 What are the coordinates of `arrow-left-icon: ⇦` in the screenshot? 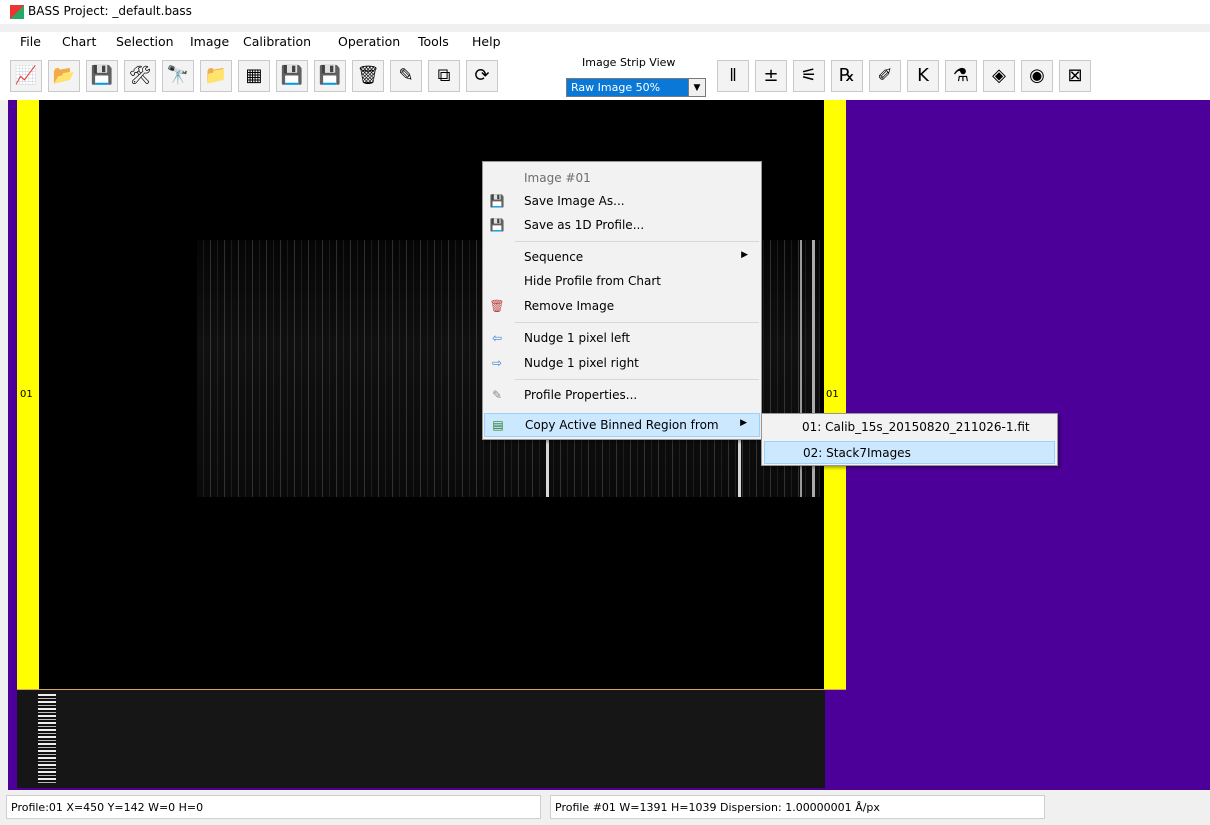 It's located at (497, 338).